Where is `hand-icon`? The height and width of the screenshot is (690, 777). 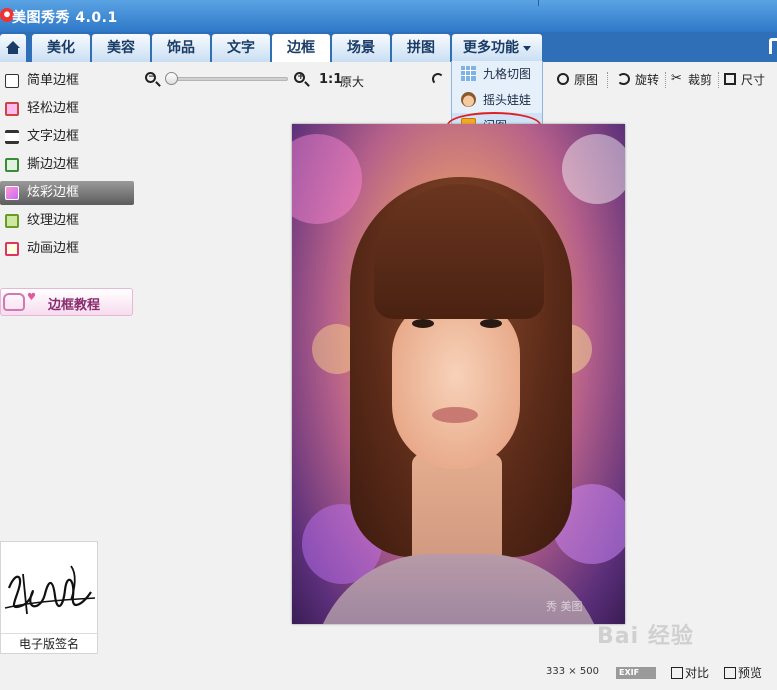 hand-icon is located at coordinates (14, 302).